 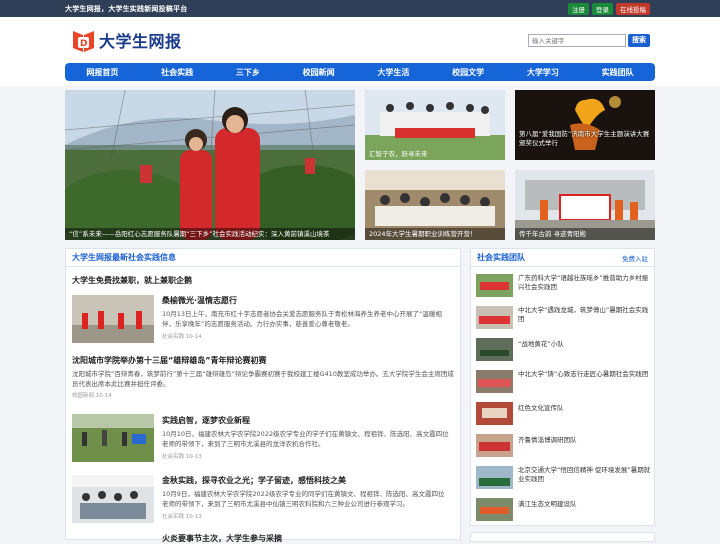 I want to click on nav-college-study: 大学学习, so click(x=543, y=72).